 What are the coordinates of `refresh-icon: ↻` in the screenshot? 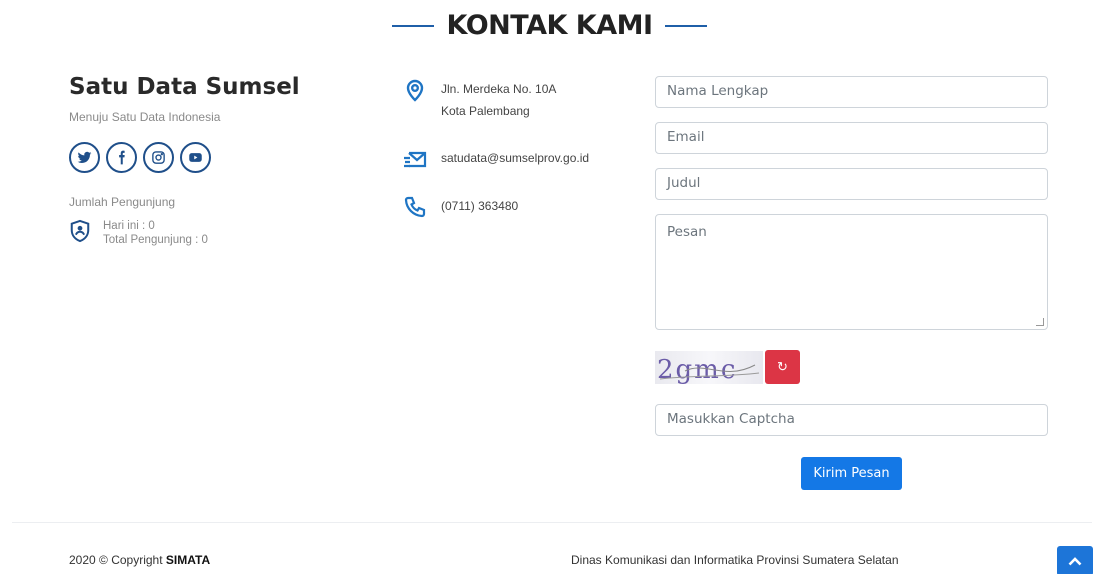 It's located at (782, 366).